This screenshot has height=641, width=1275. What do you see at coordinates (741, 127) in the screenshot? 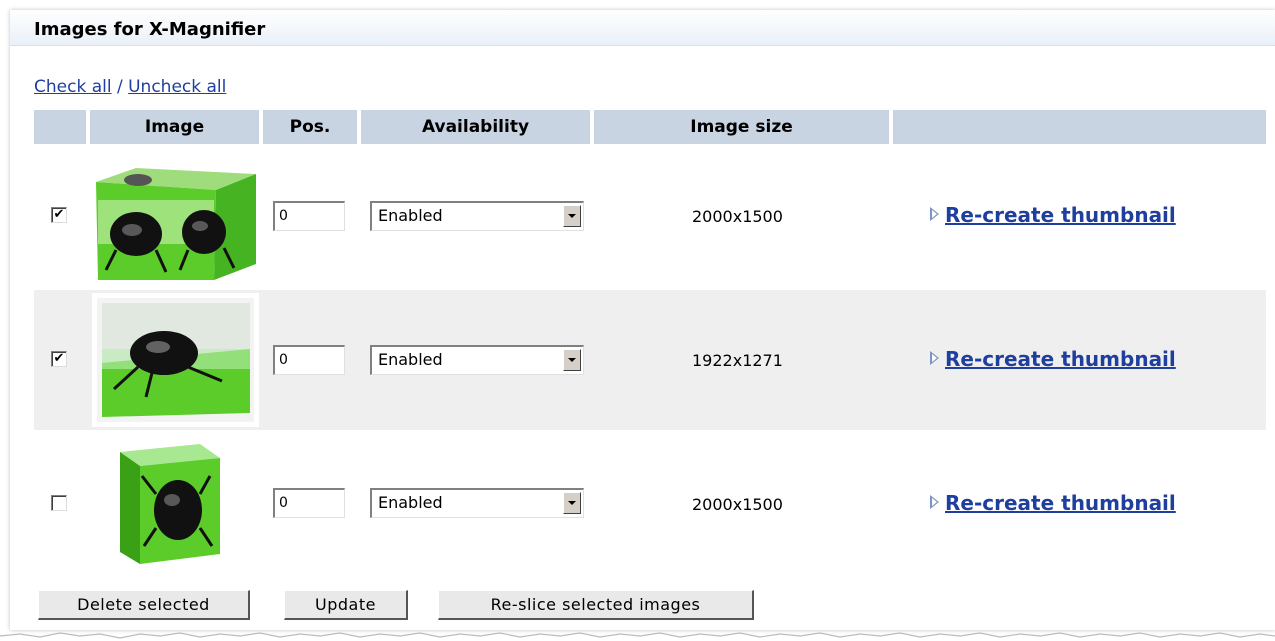
I see `header-image-size: Image size` at bounding box center [741, 127].